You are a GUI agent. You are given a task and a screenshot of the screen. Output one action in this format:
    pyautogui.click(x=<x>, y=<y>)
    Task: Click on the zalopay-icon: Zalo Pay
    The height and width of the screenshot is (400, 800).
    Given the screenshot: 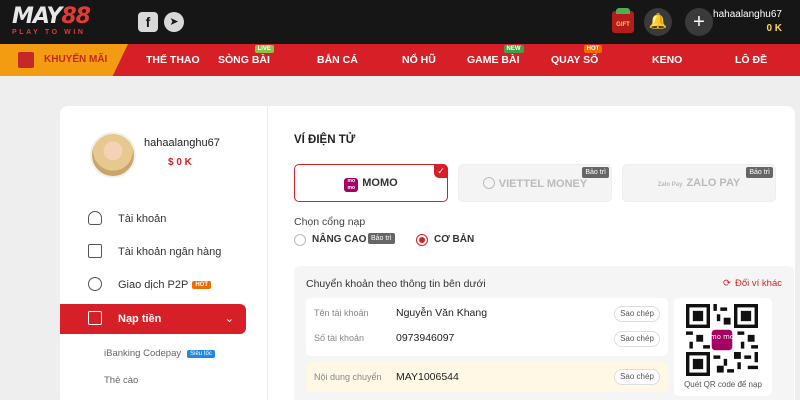 What is the action you would take?
    pyautogui.click(x=670, y=185)
    